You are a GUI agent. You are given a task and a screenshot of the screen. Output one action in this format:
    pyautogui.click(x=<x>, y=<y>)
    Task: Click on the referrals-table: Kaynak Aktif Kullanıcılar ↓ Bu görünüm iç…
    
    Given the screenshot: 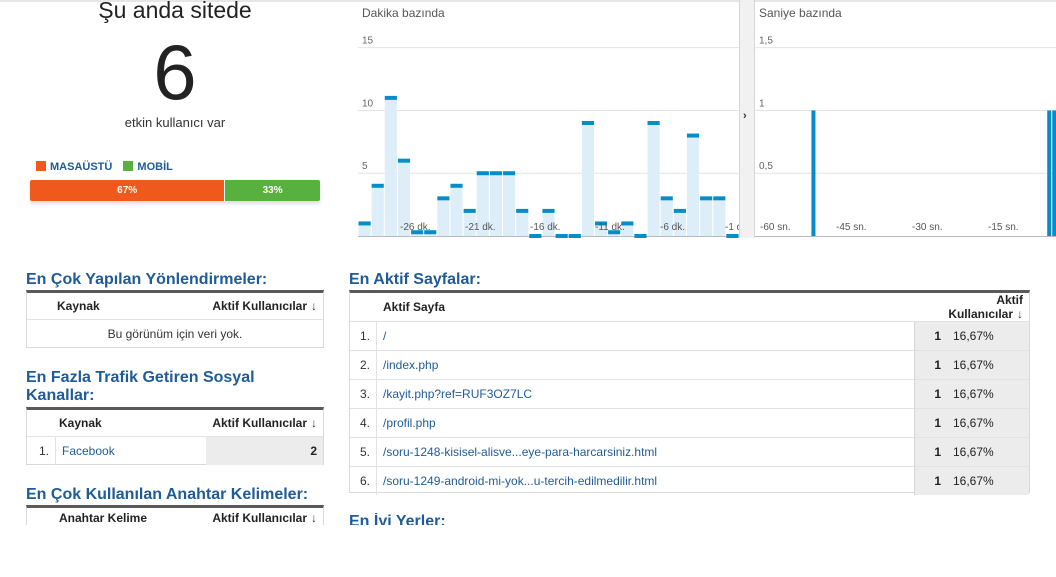 What is the action you would take?
    pyautogui.click(x=175, y=319)
    